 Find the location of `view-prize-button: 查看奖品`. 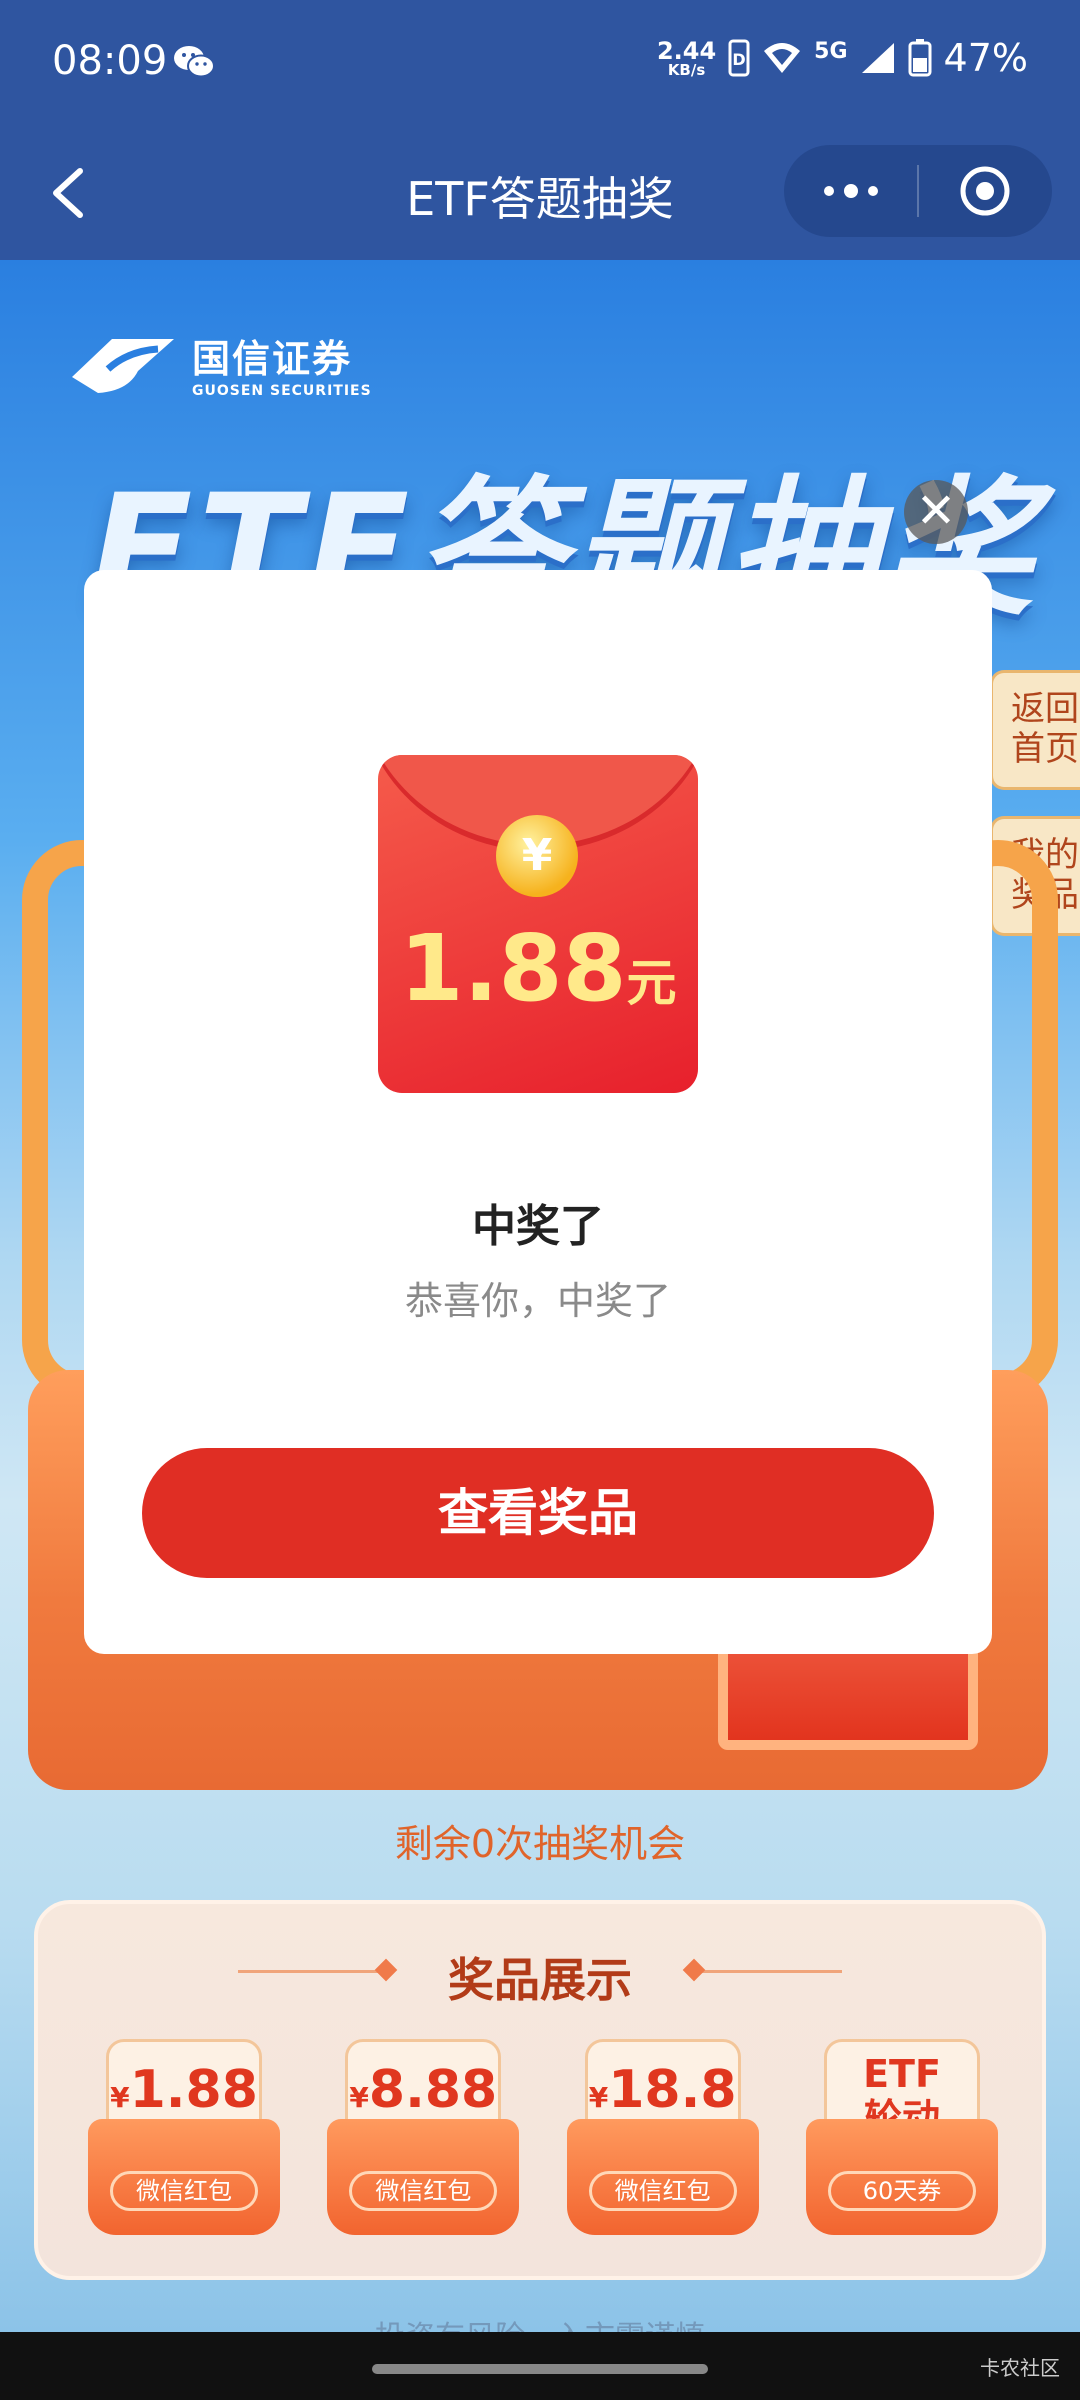

view-prize-button: 查看奖品 is located at coordinates (538, 1513).